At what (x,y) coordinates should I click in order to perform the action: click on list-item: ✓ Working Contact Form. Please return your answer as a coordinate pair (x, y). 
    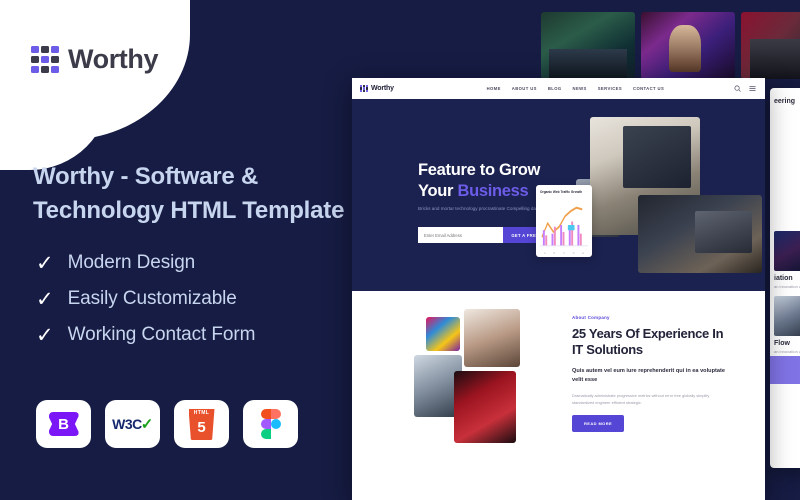
    Looking at the image, I should click on (145, 335).